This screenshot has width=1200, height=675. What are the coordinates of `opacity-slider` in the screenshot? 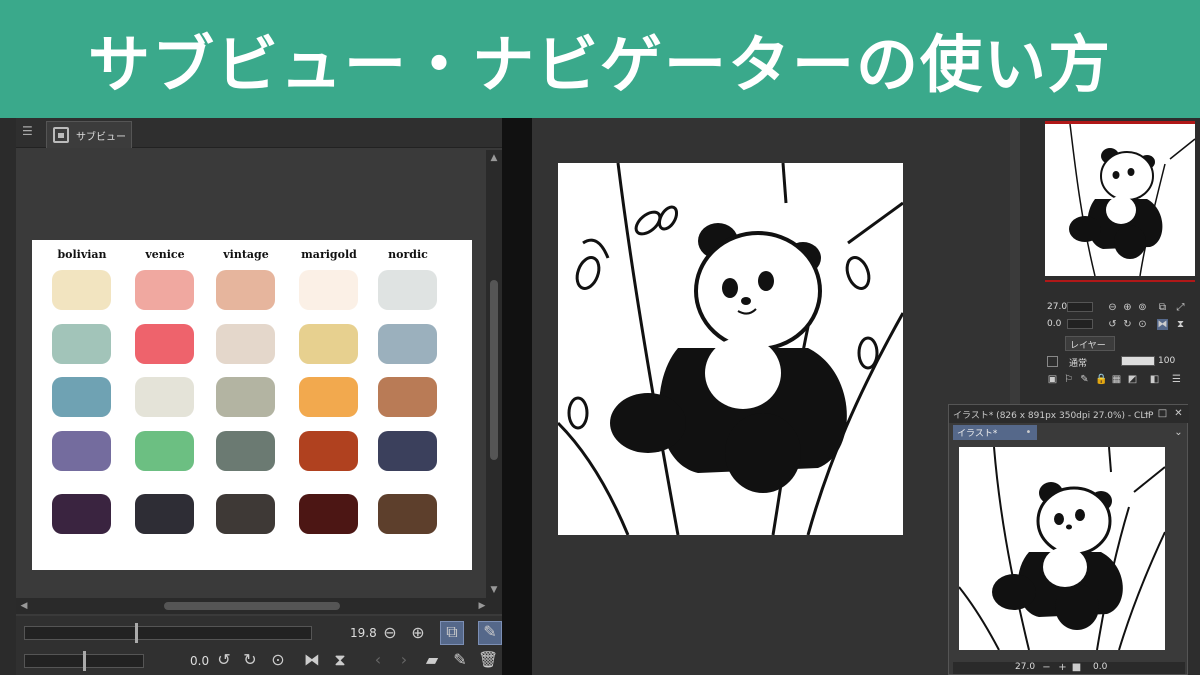 It's located at (1138, 361).